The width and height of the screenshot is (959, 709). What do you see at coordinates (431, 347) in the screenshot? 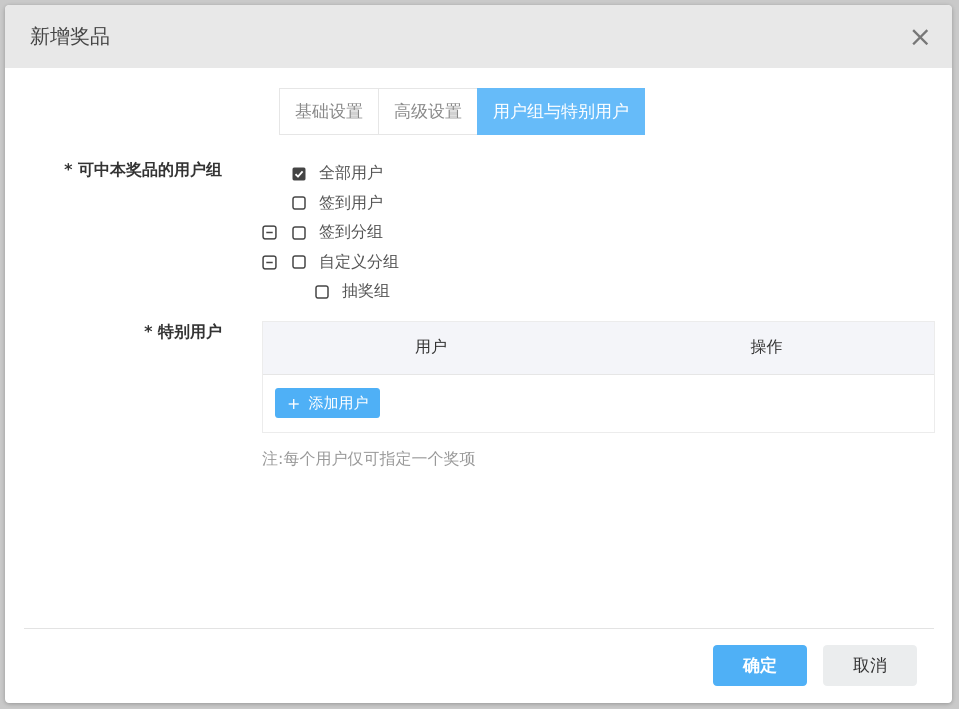
I see `column-header: 用户` at bounding box center [431, 347].